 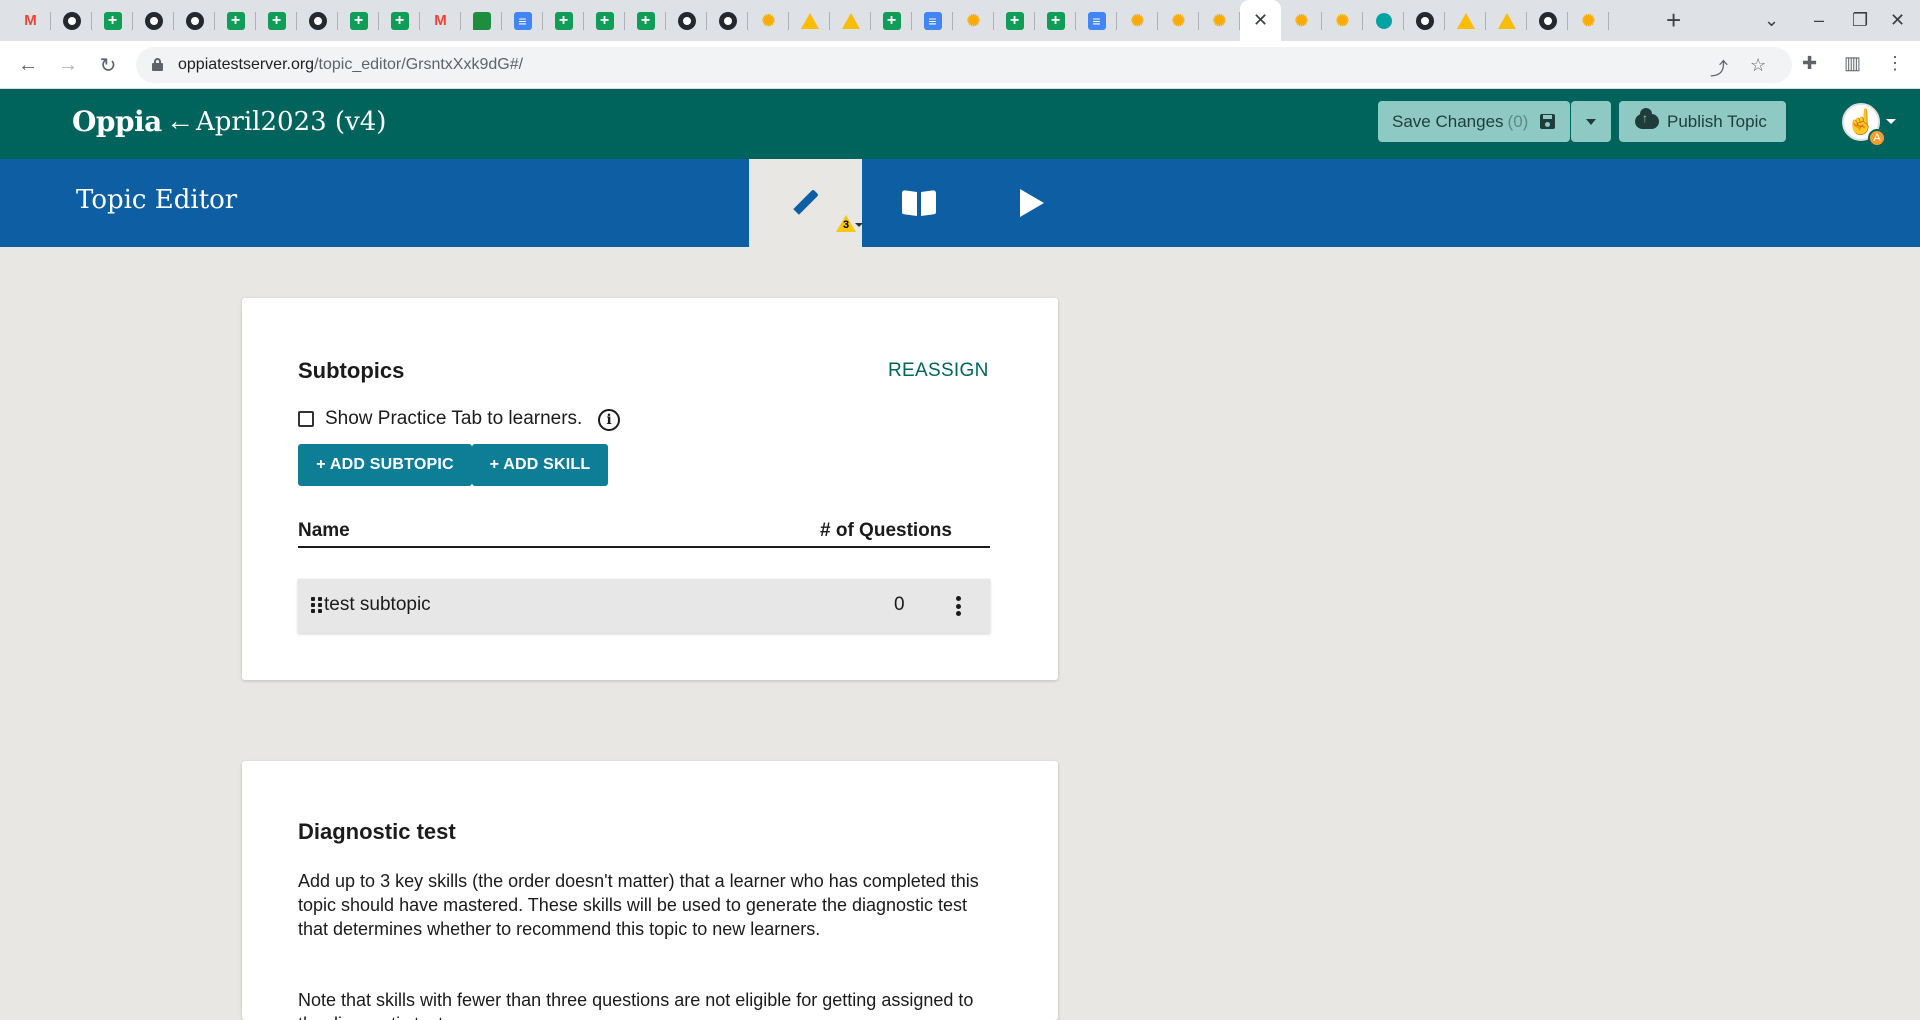 I want to click on header-divider, so click(x=644, y=547).